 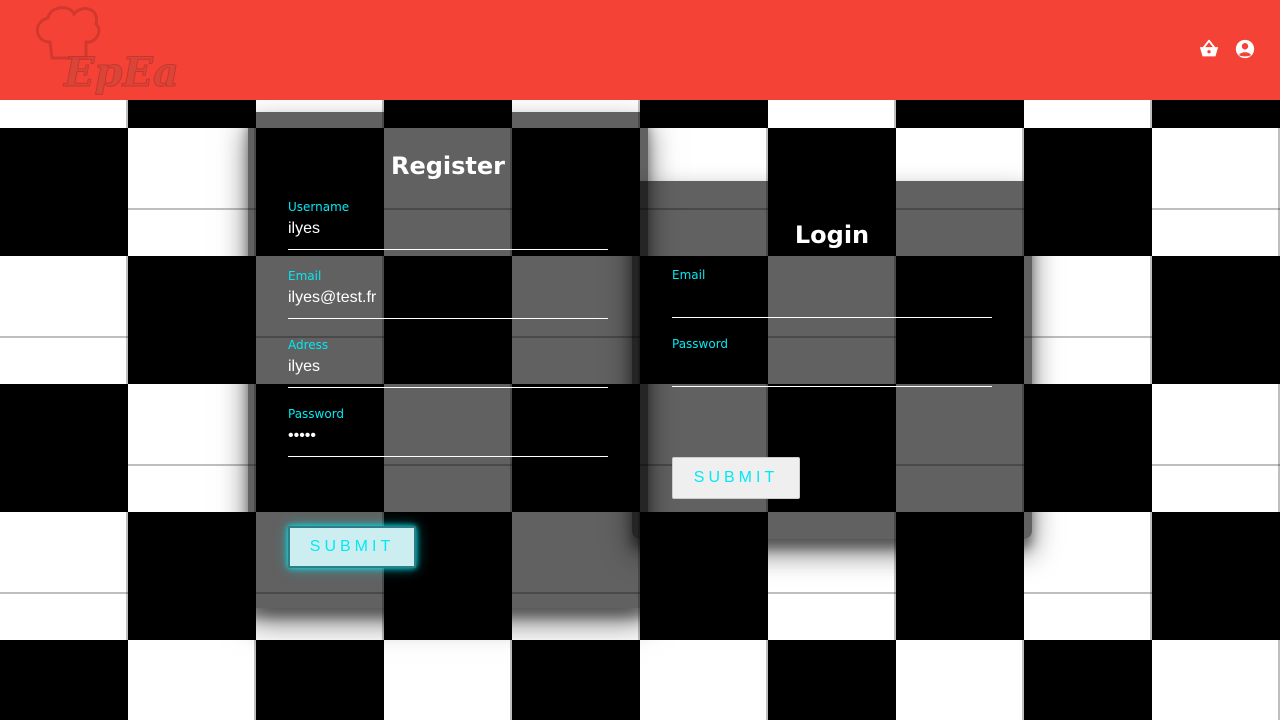 What do you see at coordinates (832, 235) in the screenshot?
I see `login-title: Login` at bounding box center [832, 235].